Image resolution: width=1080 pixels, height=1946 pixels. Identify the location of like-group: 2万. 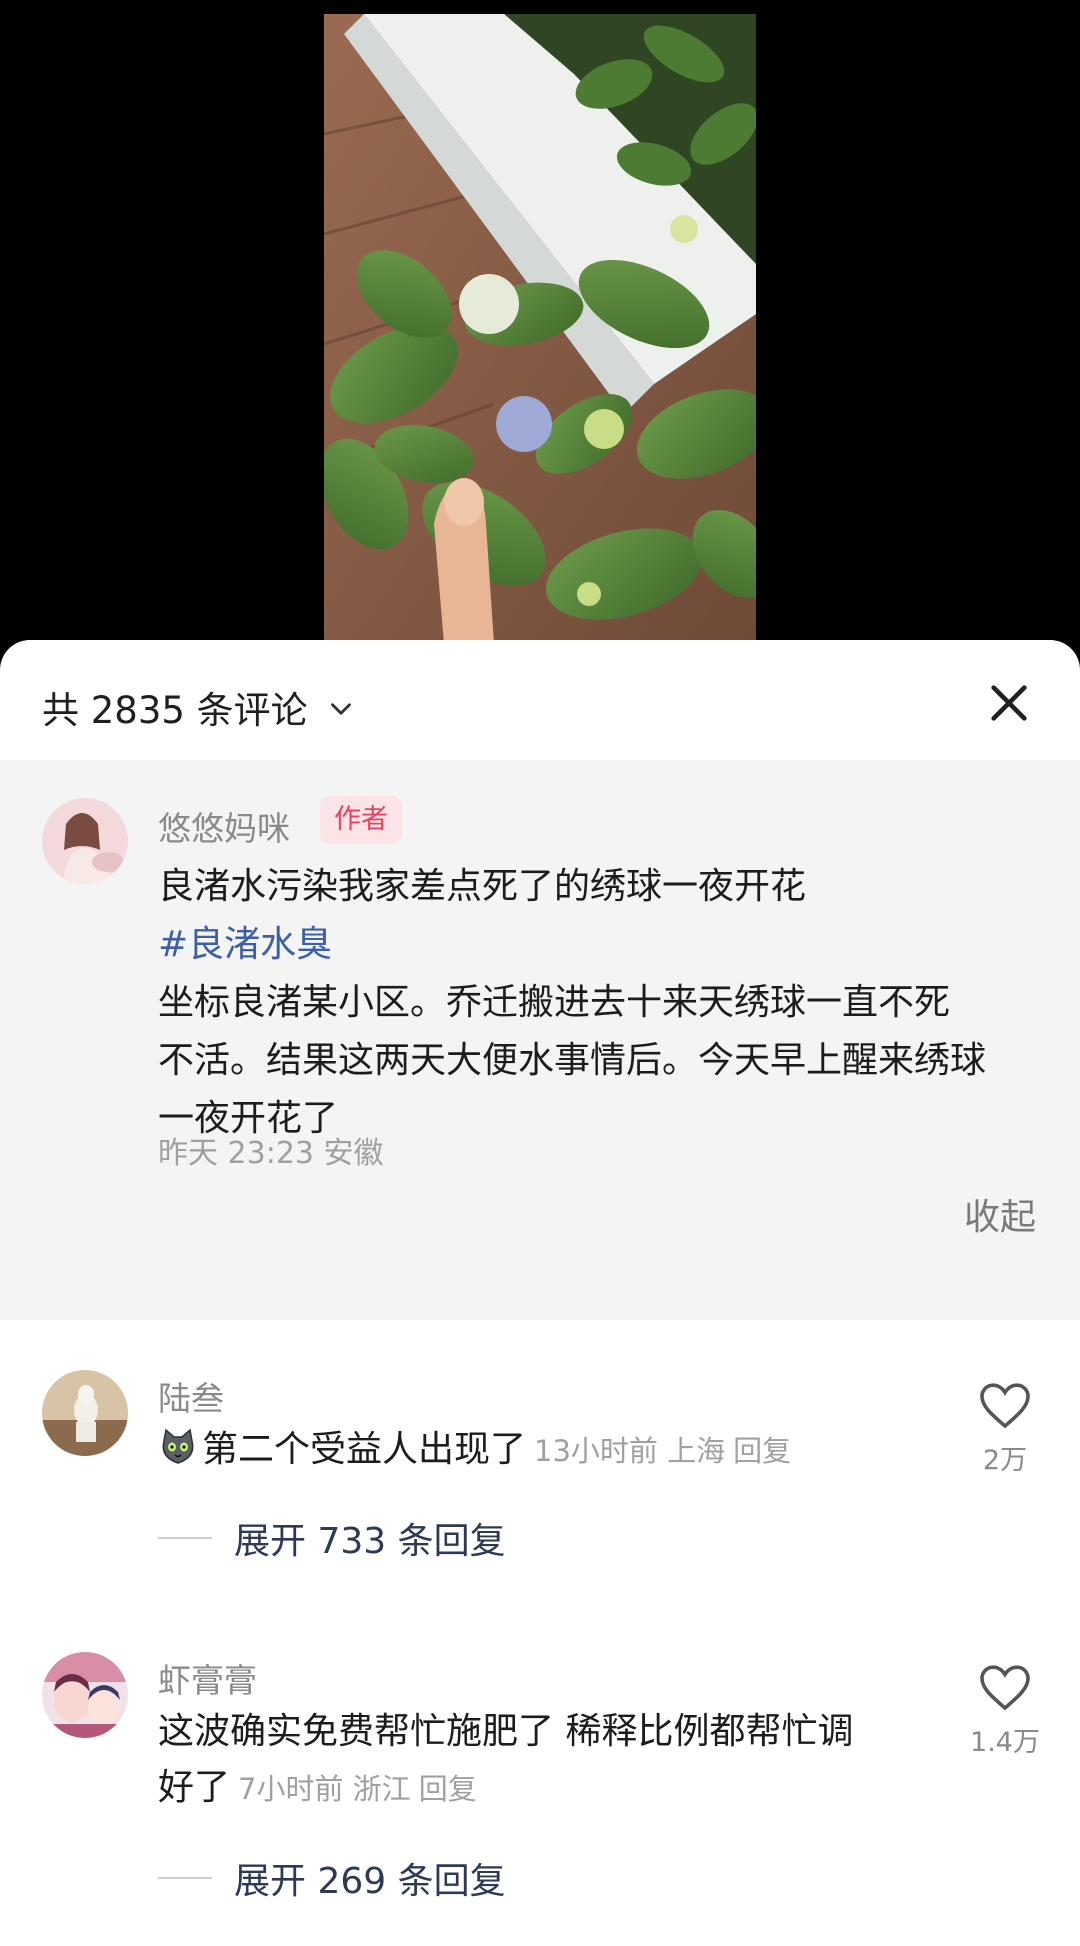
(1005, 1429).